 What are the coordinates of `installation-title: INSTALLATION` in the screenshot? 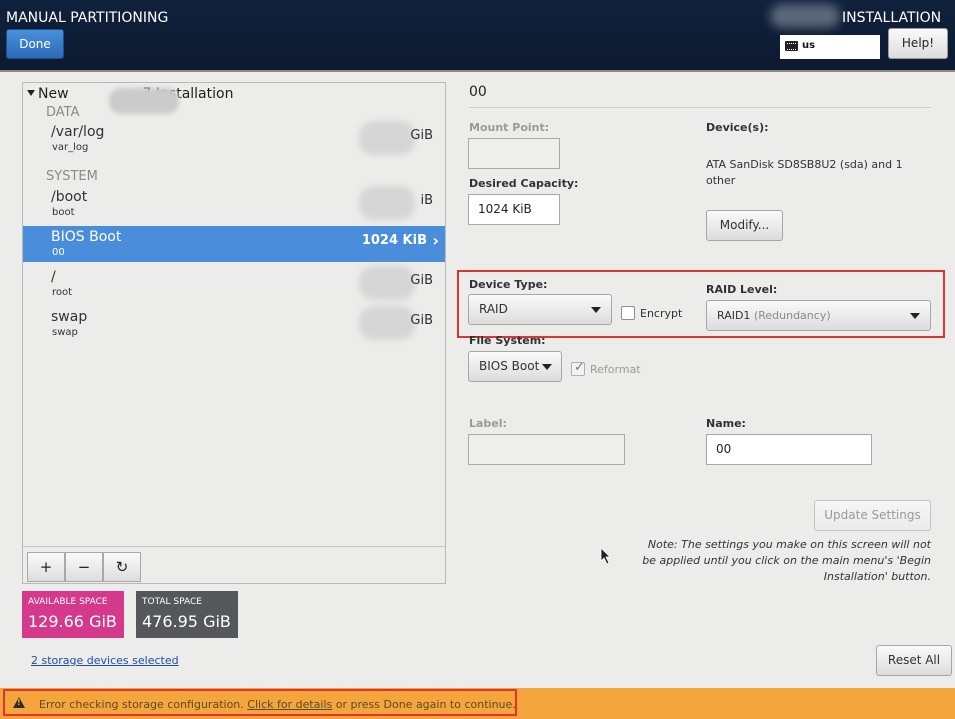 It's located at (891, 18).